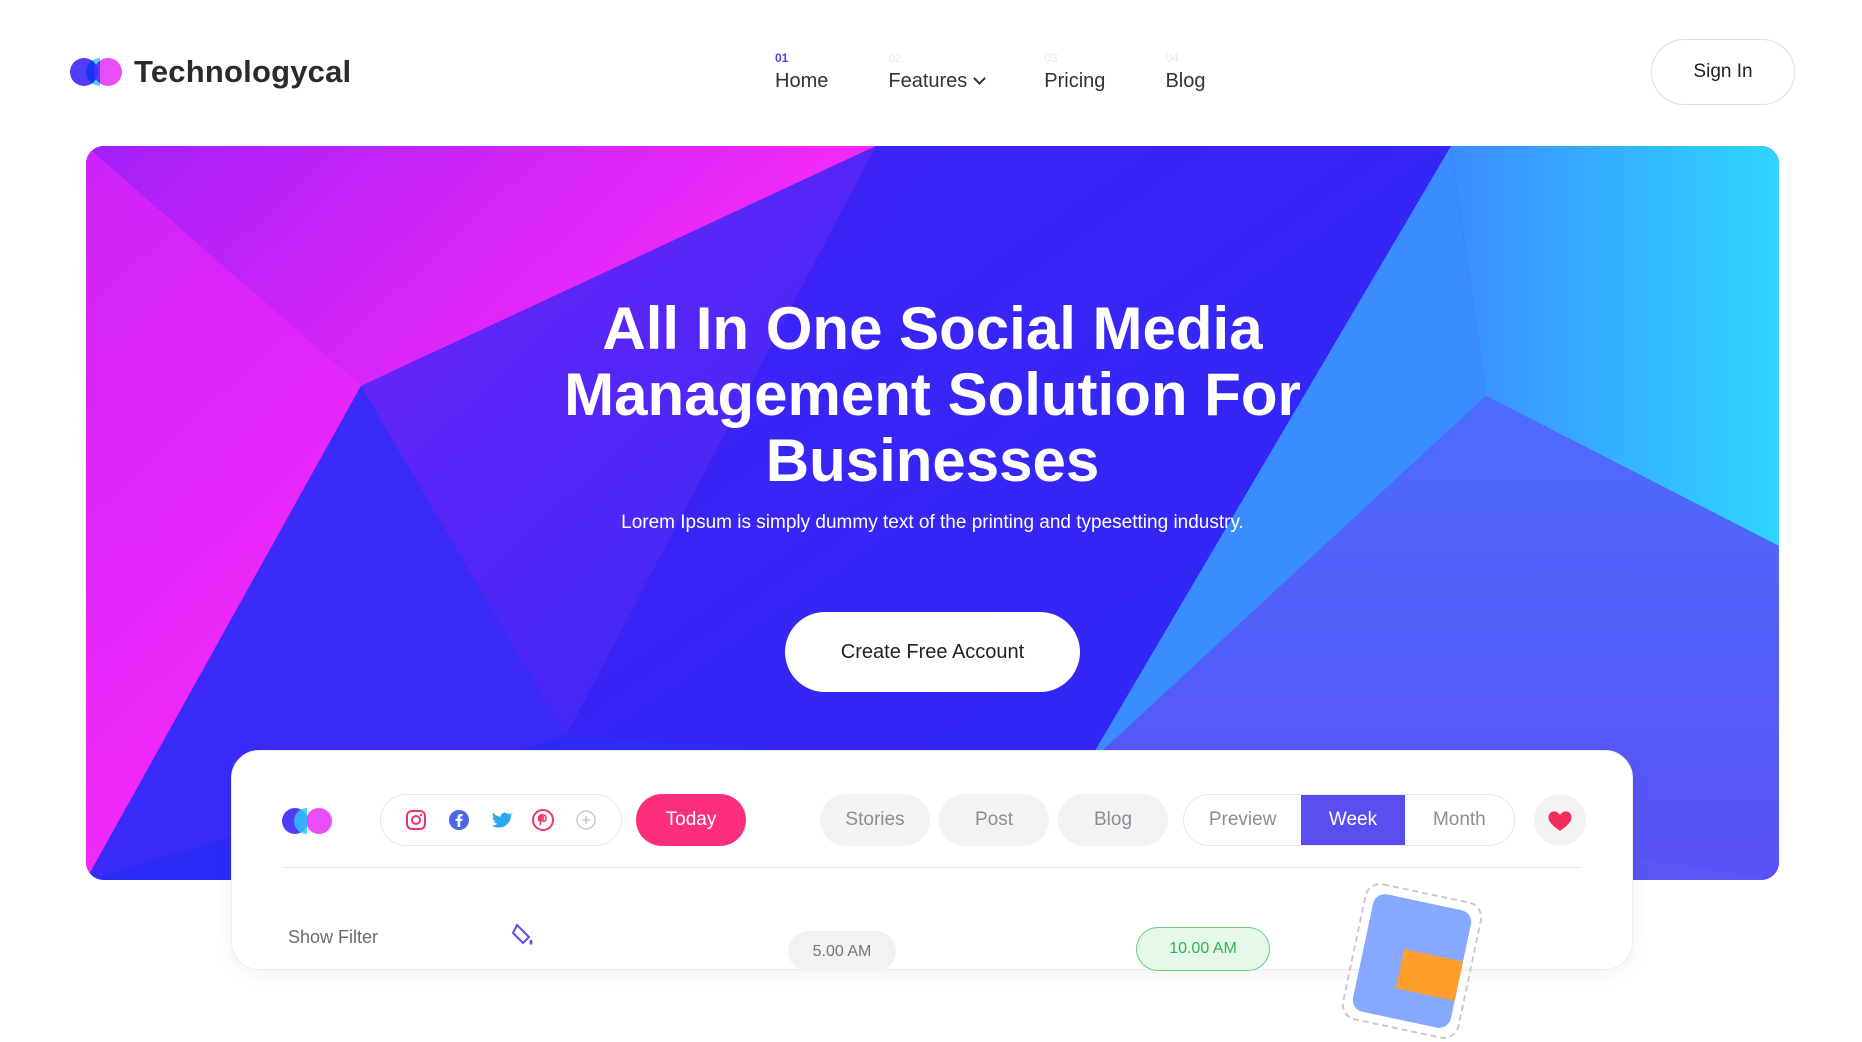 Image resolution: width=1862 pixels, height=1042 pixels. Describe the element at coordinates (980, 78) in the screenshot. I see `chevron-down-icon` at that location.